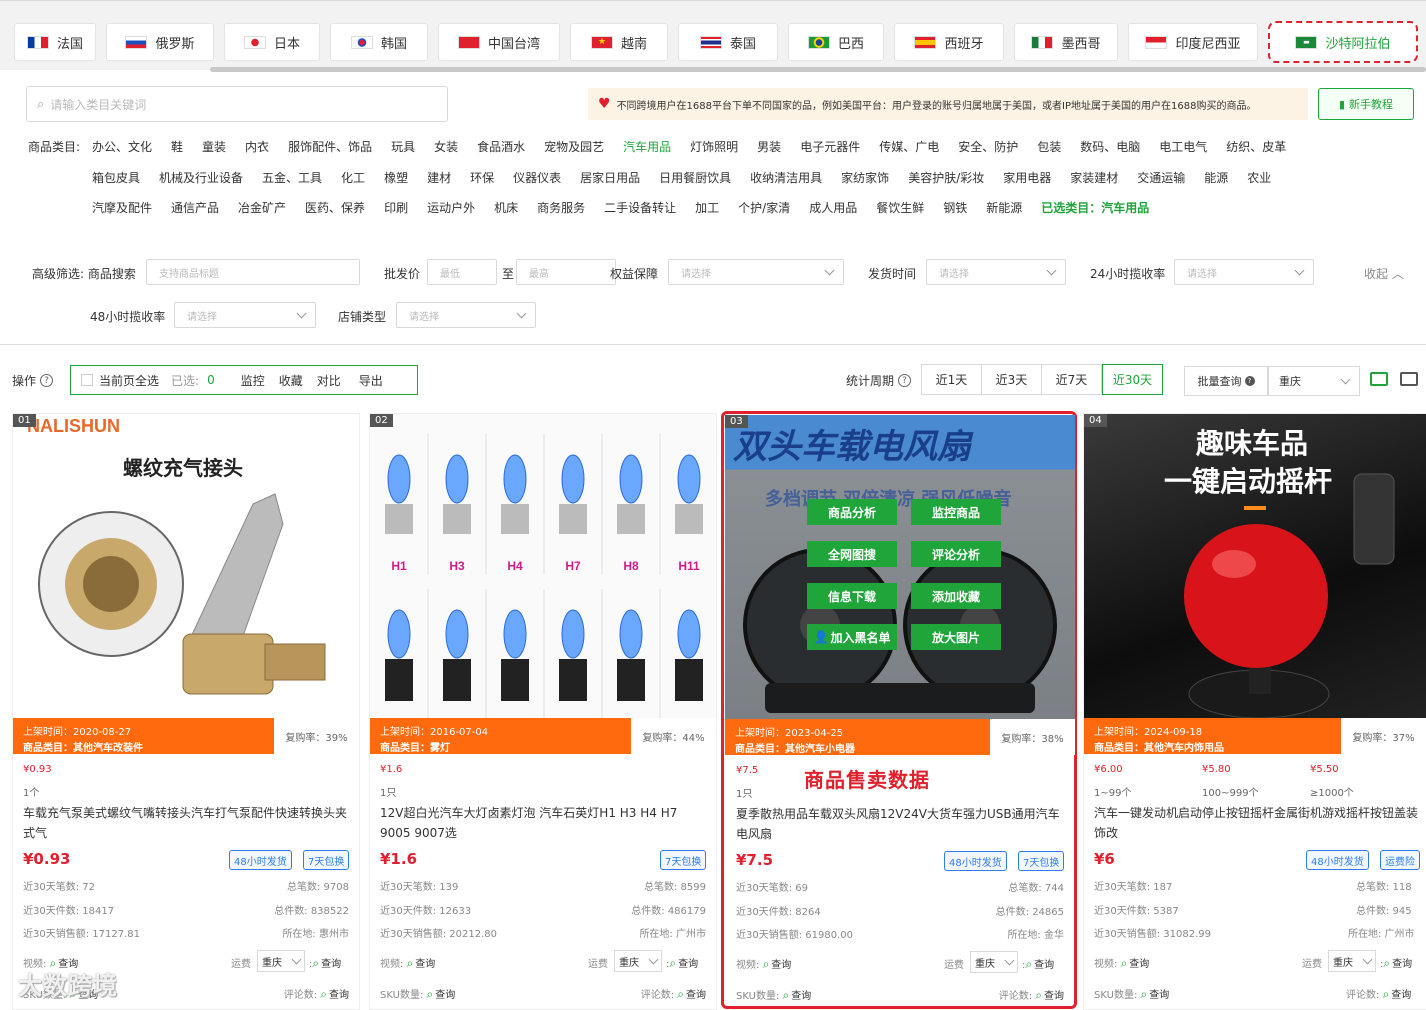  I want to click on tab-country-france: 法国, so click(55, 42).